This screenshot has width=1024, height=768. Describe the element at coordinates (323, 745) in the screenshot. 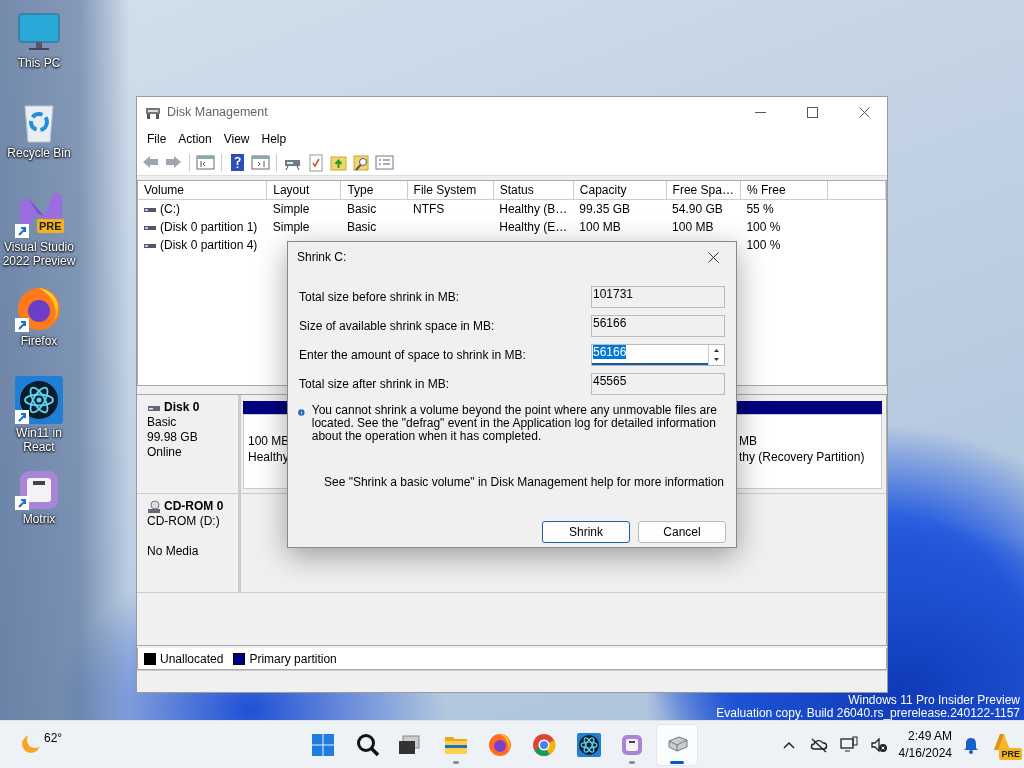

I see `windows-logo-icon` at that location.